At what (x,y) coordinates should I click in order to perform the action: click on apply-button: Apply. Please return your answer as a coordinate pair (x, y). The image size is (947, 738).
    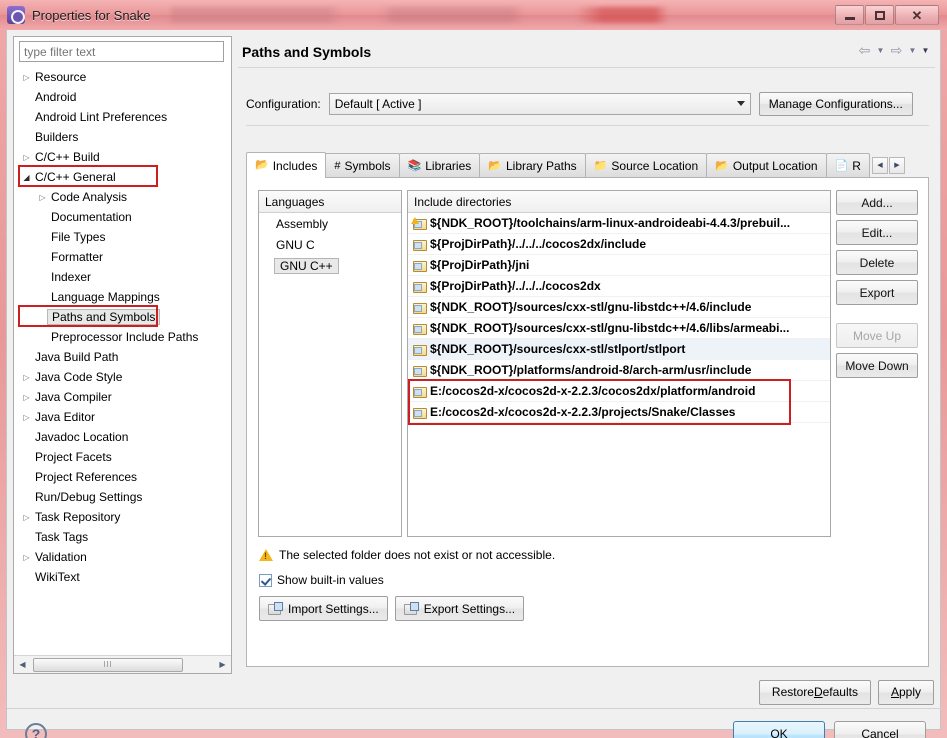
    Looking at the image, I should click on (905, 692).